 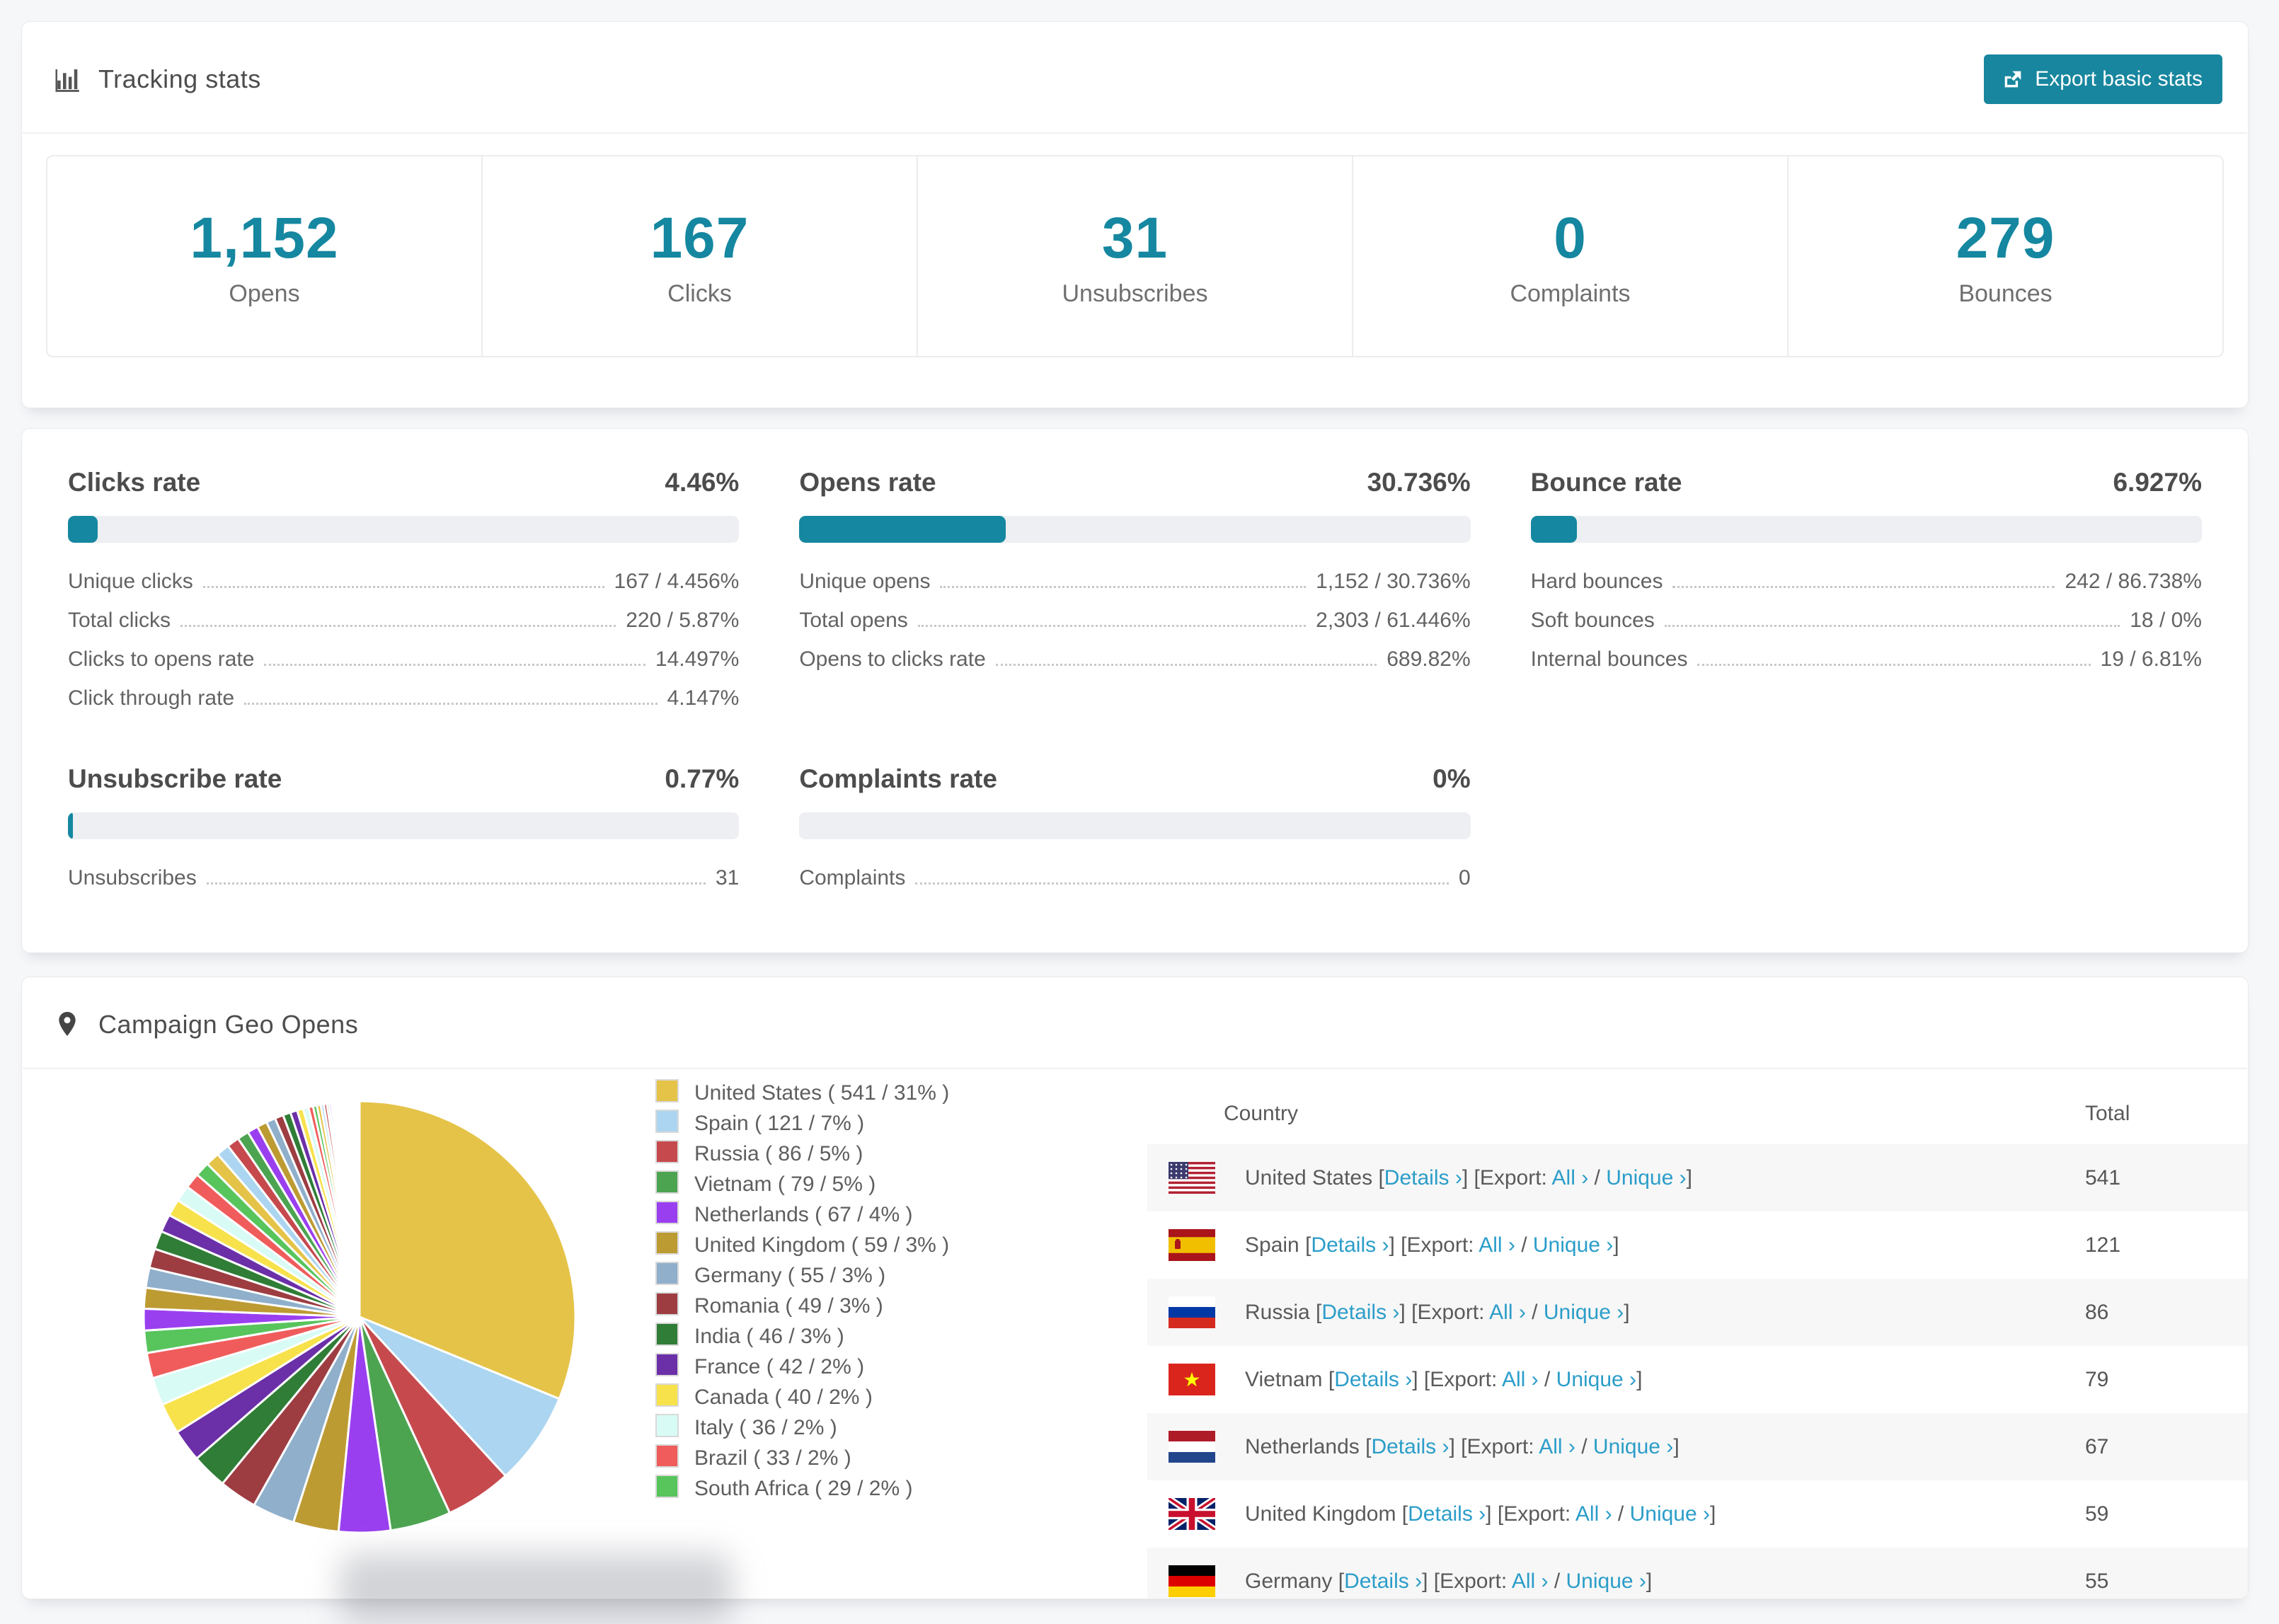 What do you see at coordinates (702, 482) in the screenshot?
I see `rate-value: 4.46%` at bounding box center [702, 482].